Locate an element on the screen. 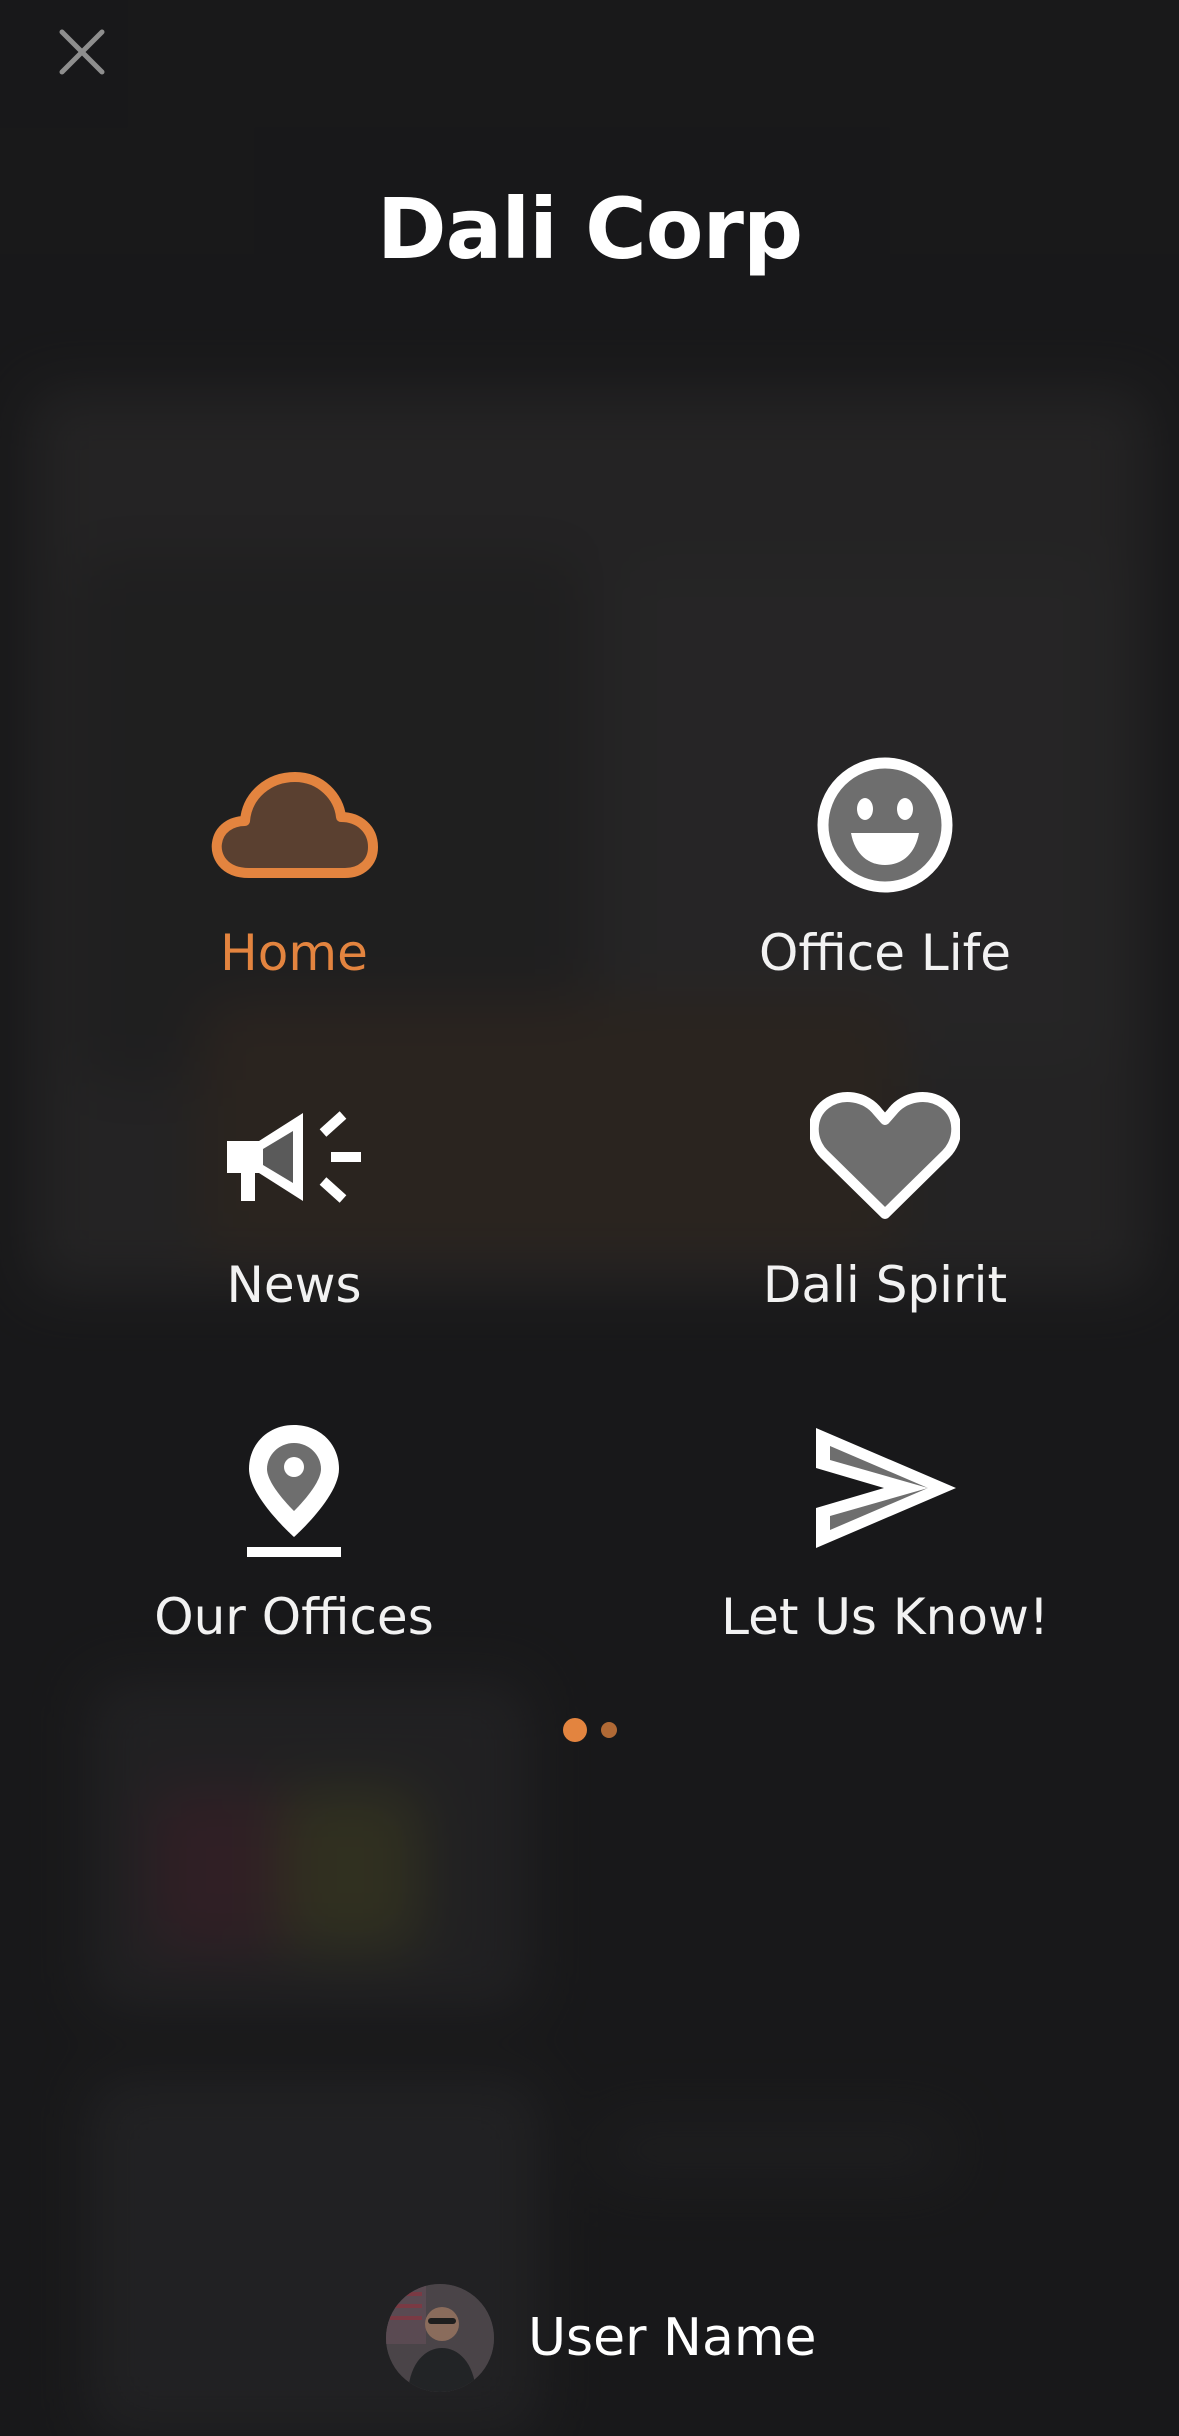 This screenshot has height=2436, width=1179. menu-item-news: News is located at coordinates (294, 1232).